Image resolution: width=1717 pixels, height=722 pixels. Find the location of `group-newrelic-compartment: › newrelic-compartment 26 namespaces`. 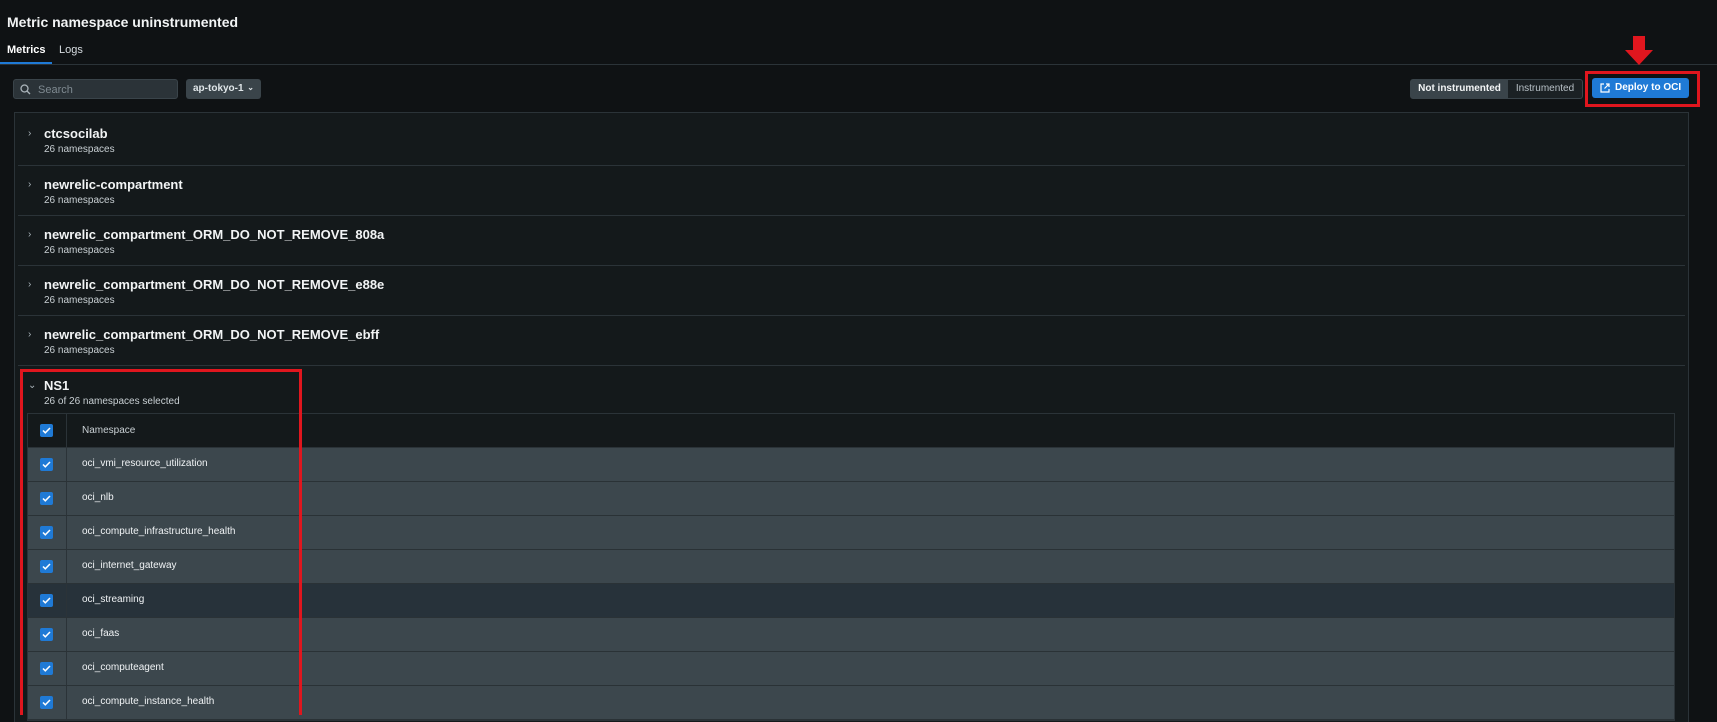

group-newrelic-compartment: › newrelic-compartment 26 namespaces is located at coordinates (851, 190).